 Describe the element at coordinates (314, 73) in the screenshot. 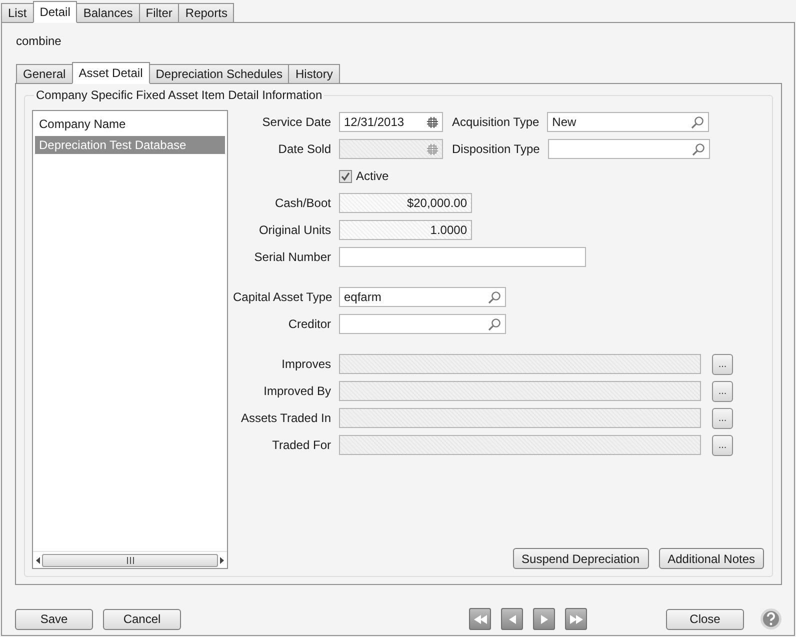

I see `tab: History` at that location.